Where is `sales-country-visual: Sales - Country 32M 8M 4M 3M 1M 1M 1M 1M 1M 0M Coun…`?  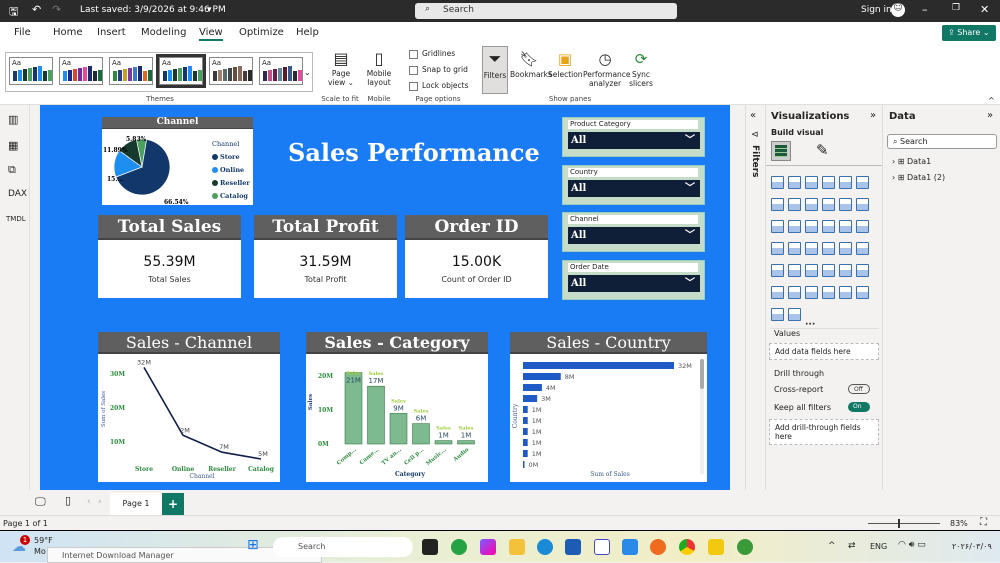 sales-country-visual: Sales - Country 32M 8M 4M 3M 1M 1M 1M 1M 1M 0M Coun… is located at coordinates (608, 407).